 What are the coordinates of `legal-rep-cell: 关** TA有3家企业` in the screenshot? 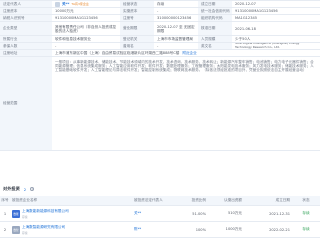 It's located at (86, 4).